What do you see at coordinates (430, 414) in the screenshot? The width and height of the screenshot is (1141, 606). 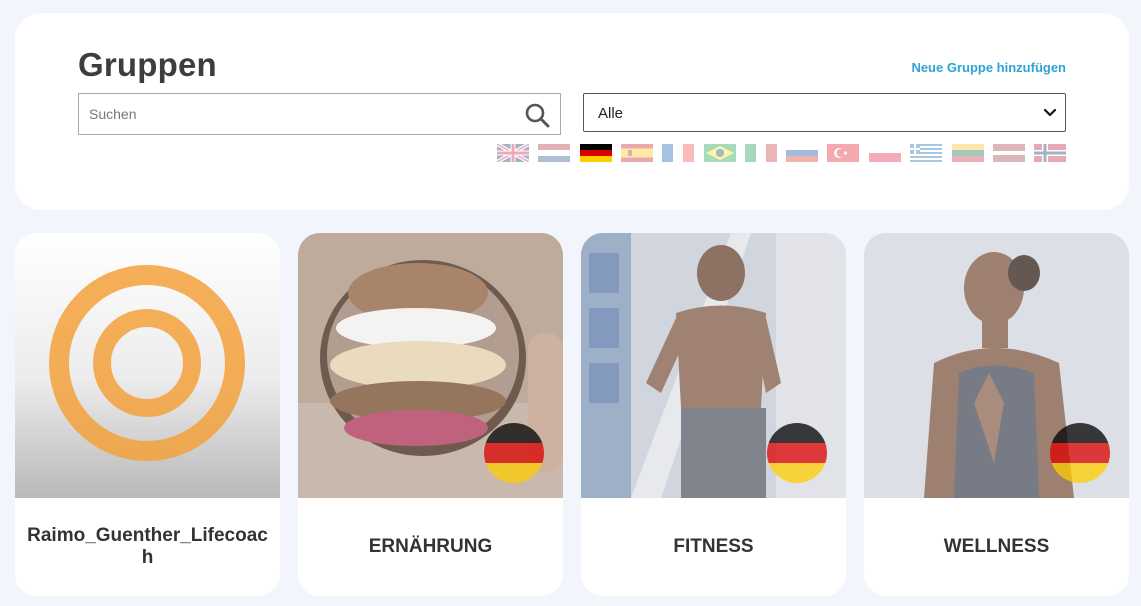 I see `group-card: ERNÄHRUNG` at bounding box center [430, 414].